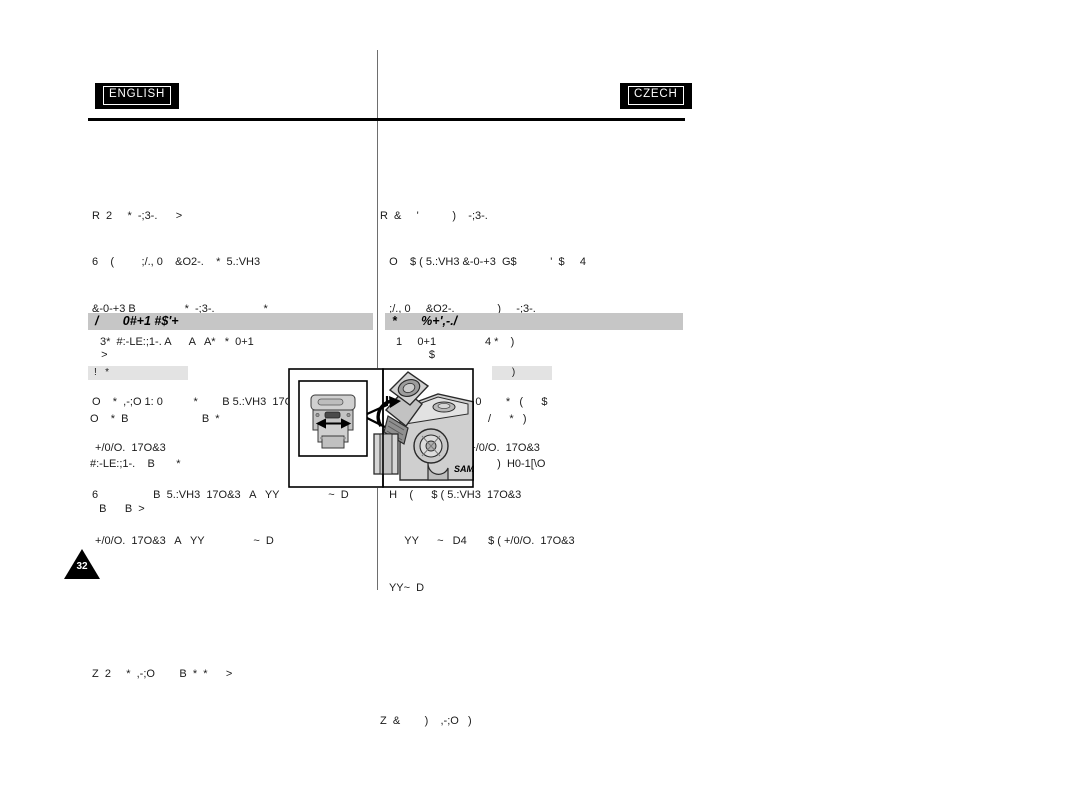 This screenshot has width=1080, height=807. I want to click on language-tab-english: ENGLISH, so click(137, 96).